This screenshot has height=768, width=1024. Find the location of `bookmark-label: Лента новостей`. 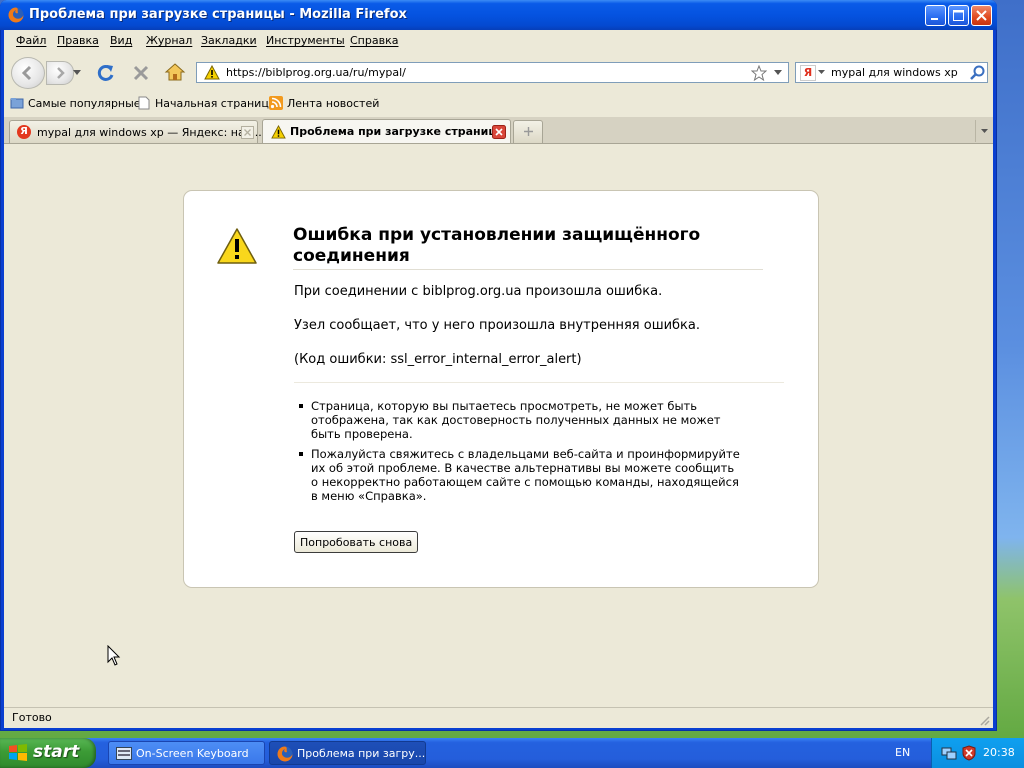

bookmark-label: Лента новостей is located at coordinates (333, 103).